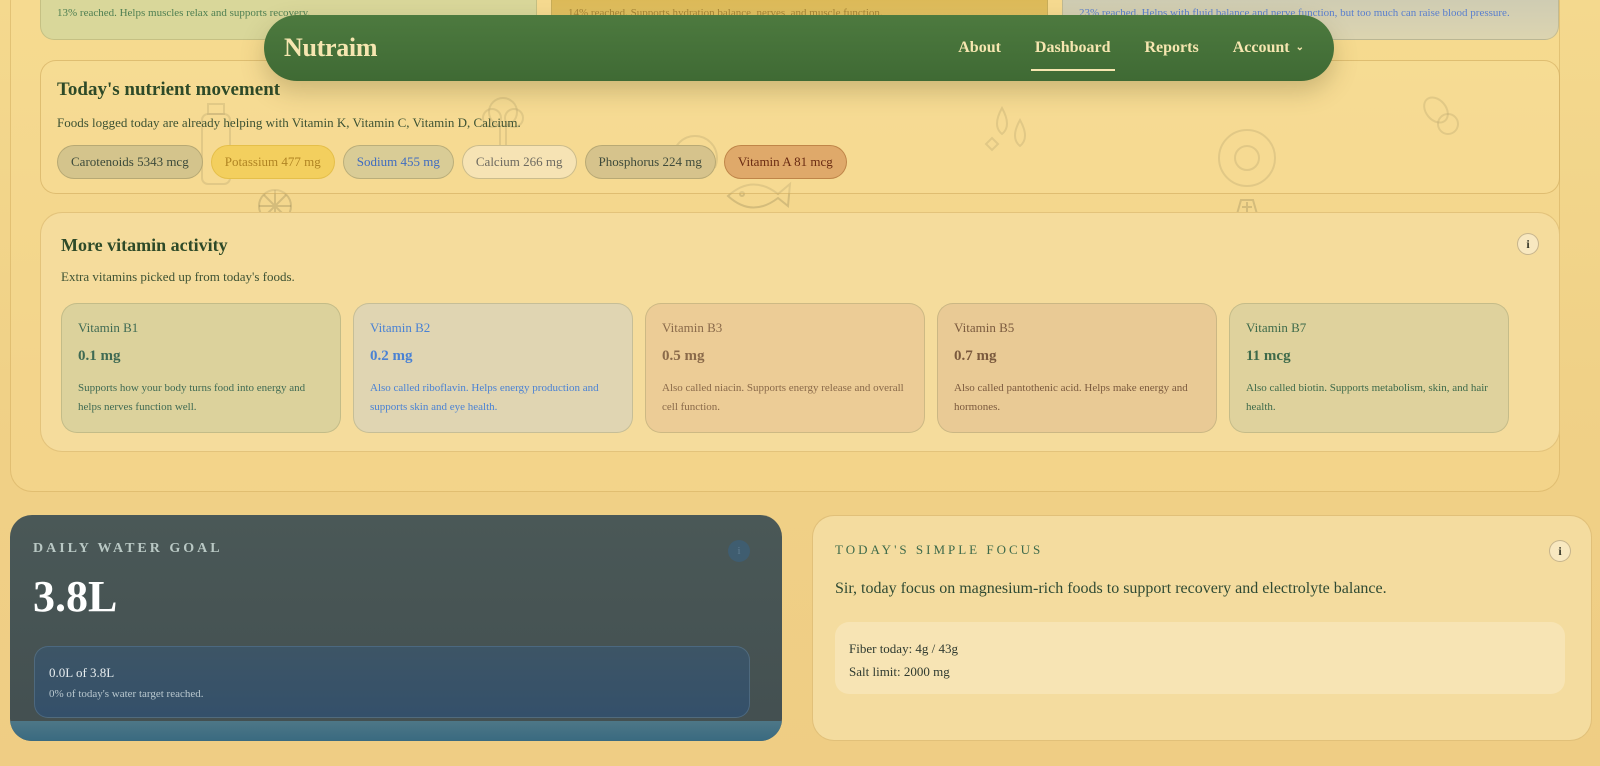 The height and width of the screenshot is (766, 1600). Describe the element at coordinates (904, 648) in the screenshot. I see `fiber-today: Fiber today: 4g / 43g` at that location.